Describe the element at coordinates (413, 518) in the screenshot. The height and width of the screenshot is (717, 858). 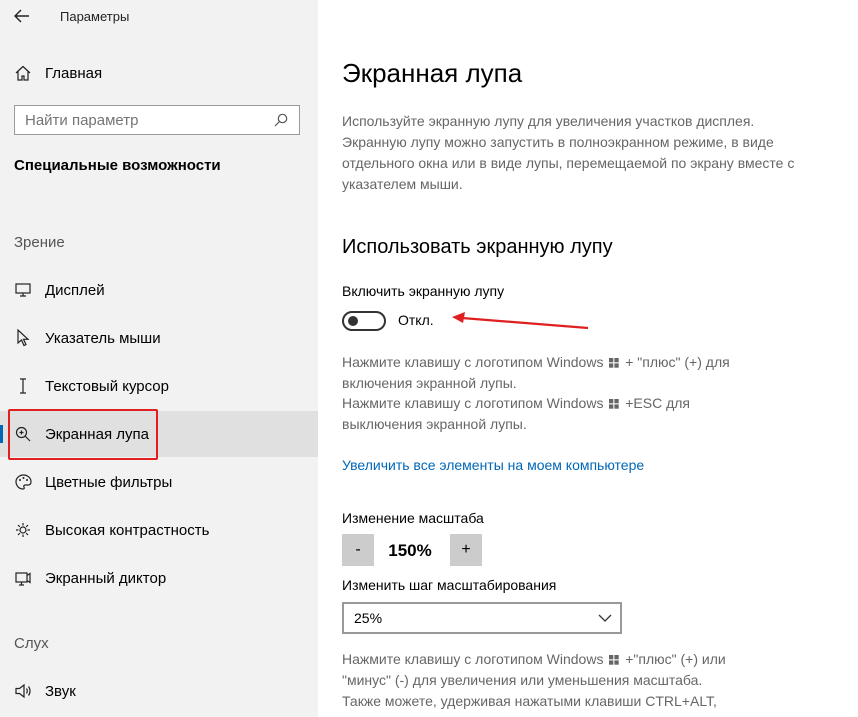
I see `zoom-label: Изменение масштаба` at that location.